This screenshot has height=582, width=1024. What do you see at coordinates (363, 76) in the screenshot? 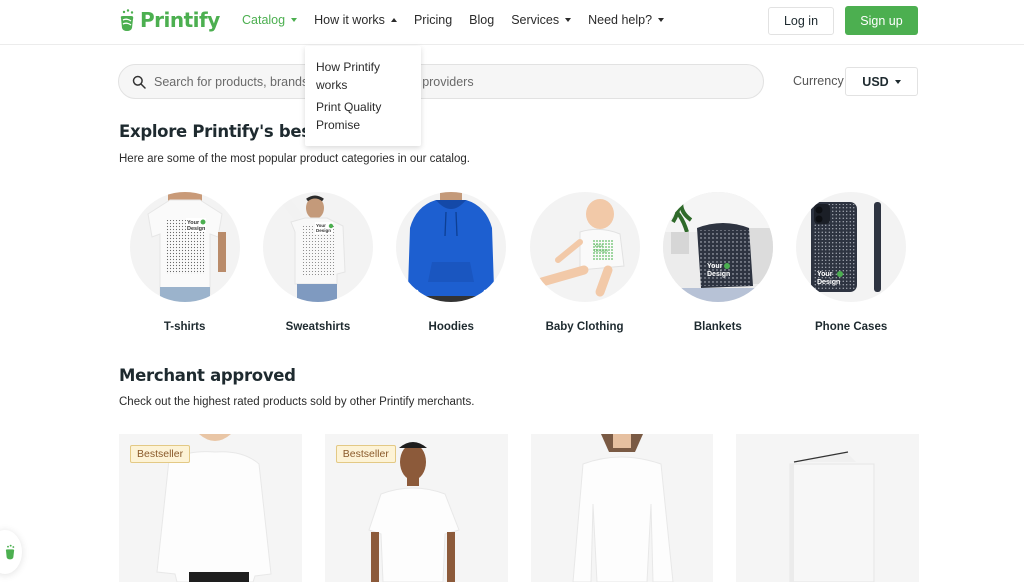
I see `dropdown-item-how-printify-works: How Printify works` at bounding box center [363, 76].